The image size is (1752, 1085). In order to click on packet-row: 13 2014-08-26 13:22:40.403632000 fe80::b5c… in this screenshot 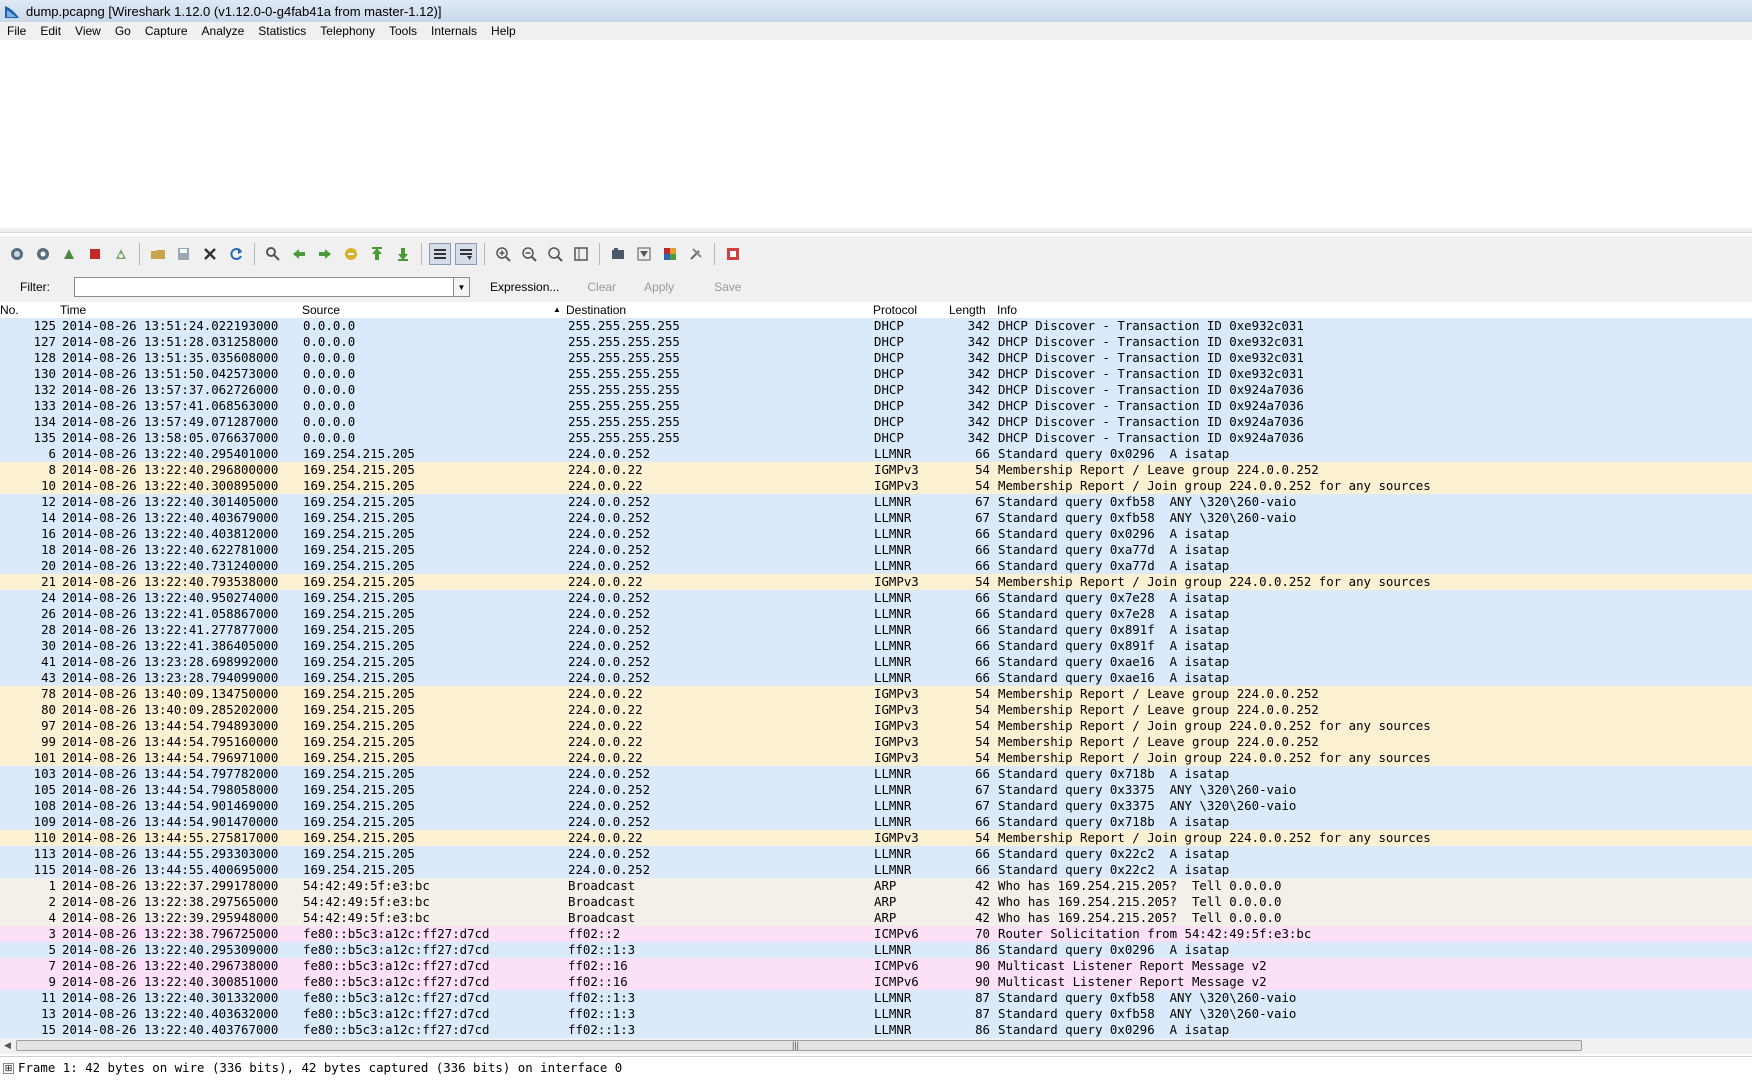, I will do `click(876, 1014)`.